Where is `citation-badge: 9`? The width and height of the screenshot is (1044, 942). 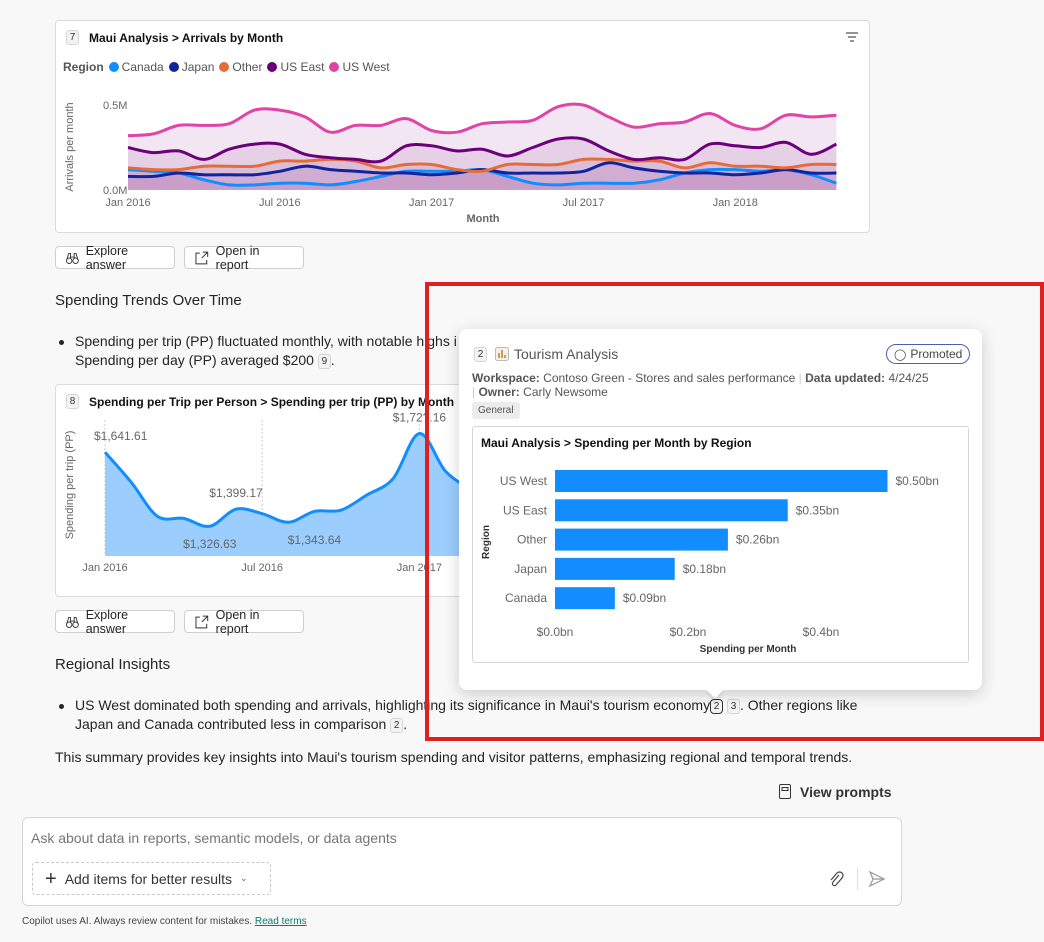 citation-badge: 9 is located at coordinates (324, 361).